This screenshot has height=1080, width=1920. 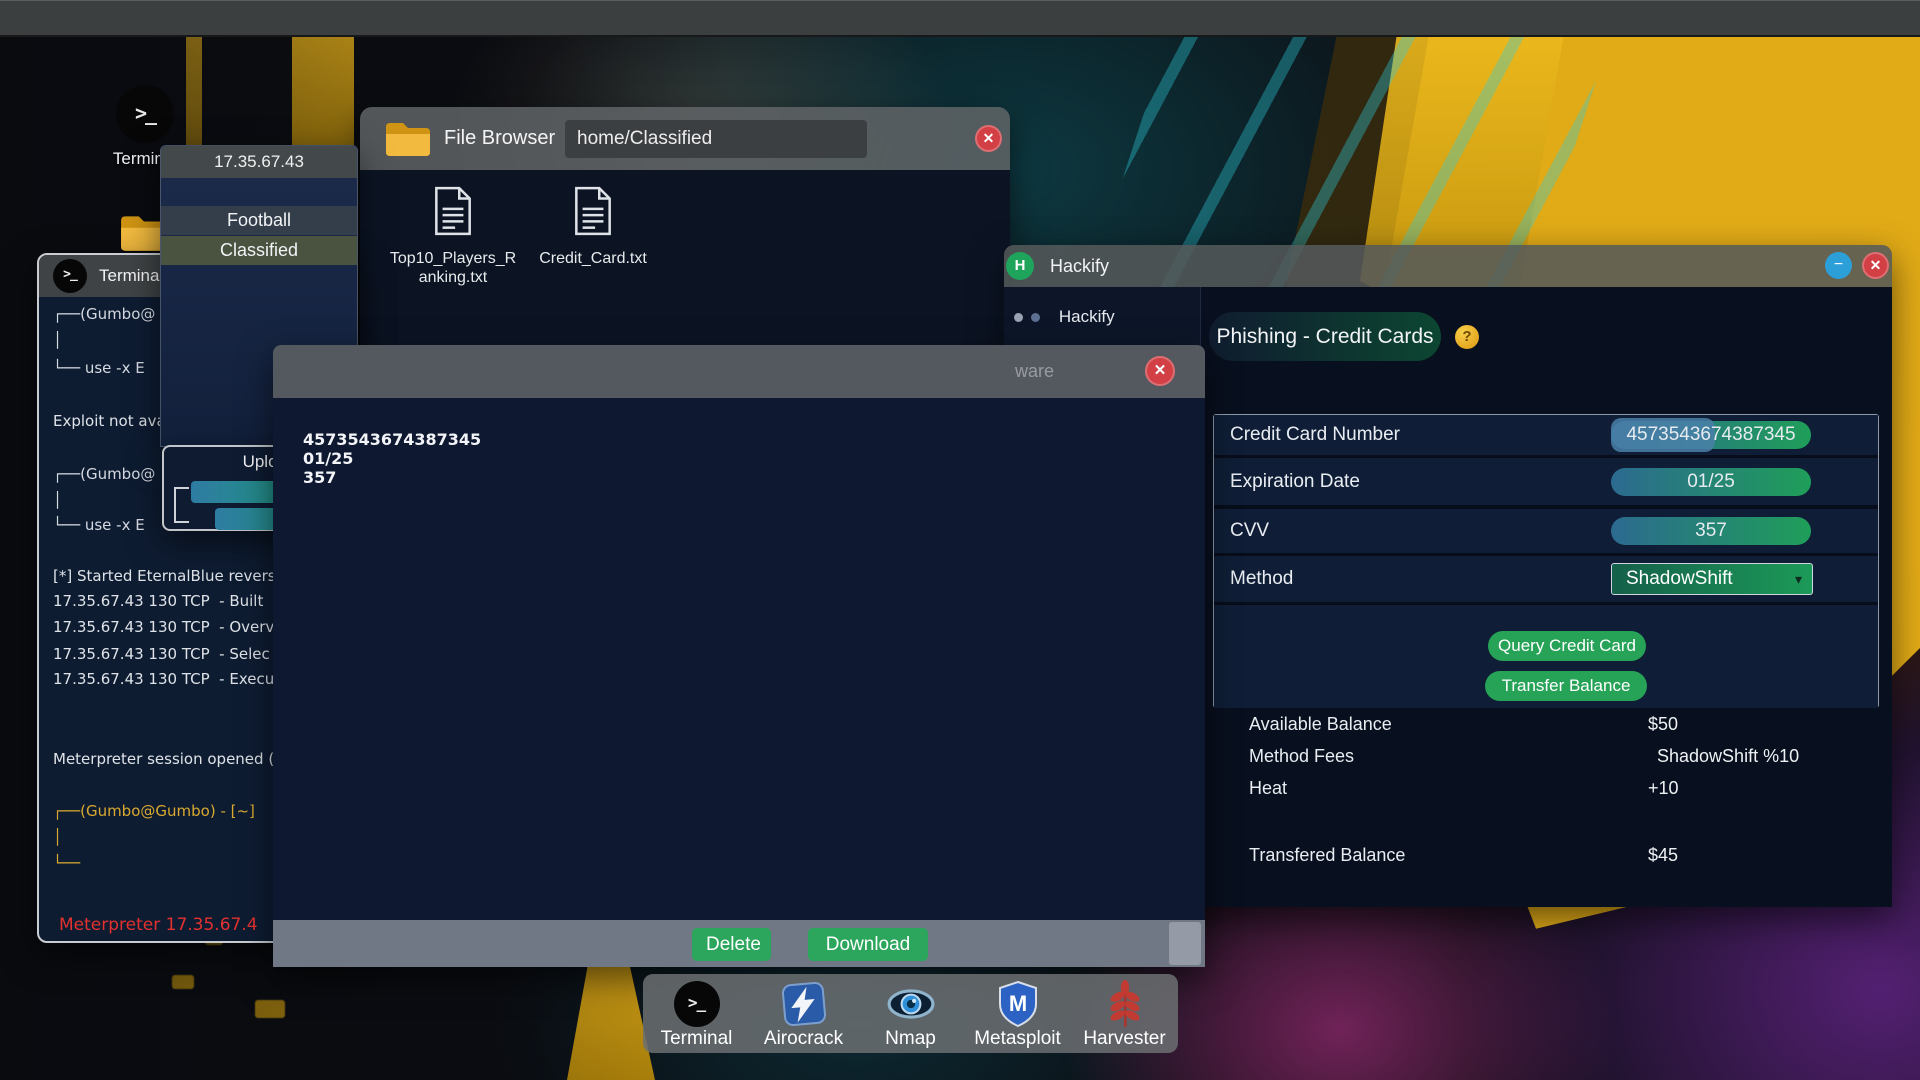 I want to click on cvv-input: 357, so click(x=1711, y=531).